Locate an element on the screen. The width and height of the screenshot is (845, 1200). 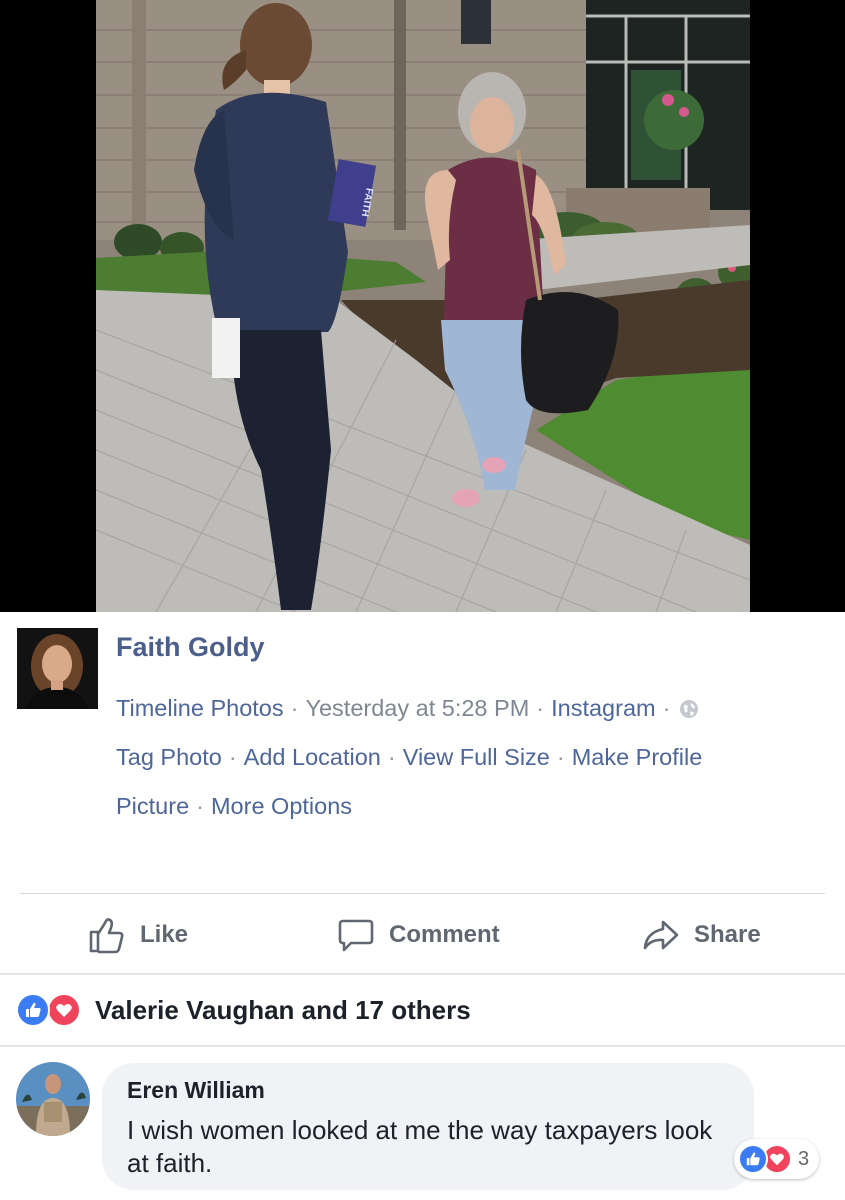
add-location-link: Add Location is located at coordinates (312, 757).